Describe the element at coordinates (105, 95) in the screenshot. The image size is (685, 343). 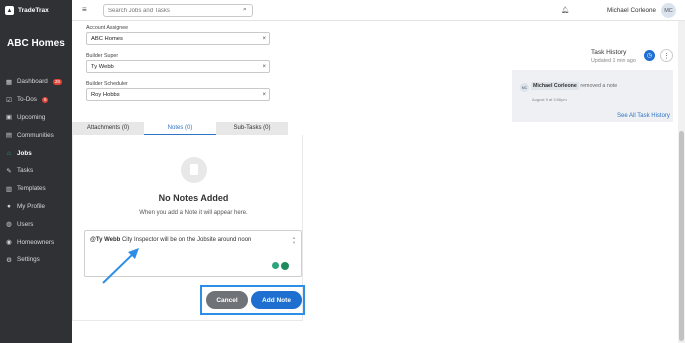
I see `builder-scheduler-value: Roy Hobbs` at that location.